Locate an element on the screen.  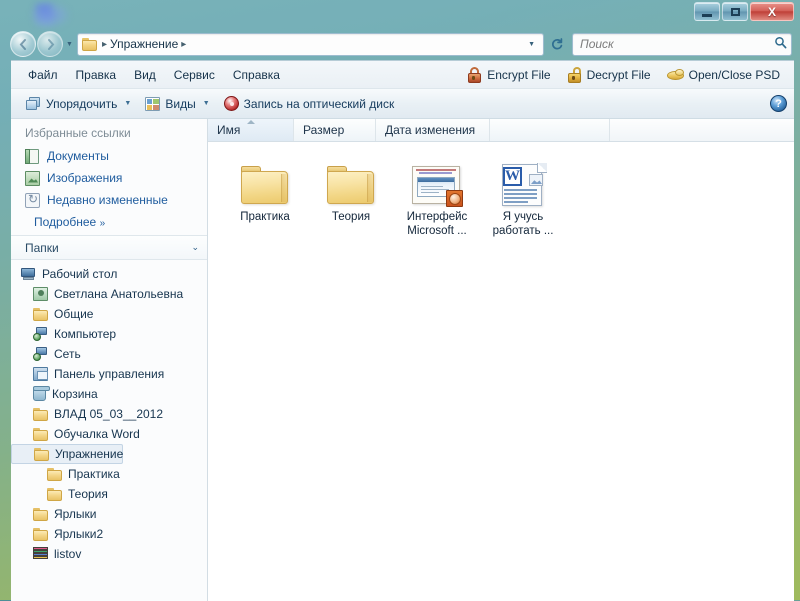
views-button: Виды ▼ is located at coordinates (177, 104).